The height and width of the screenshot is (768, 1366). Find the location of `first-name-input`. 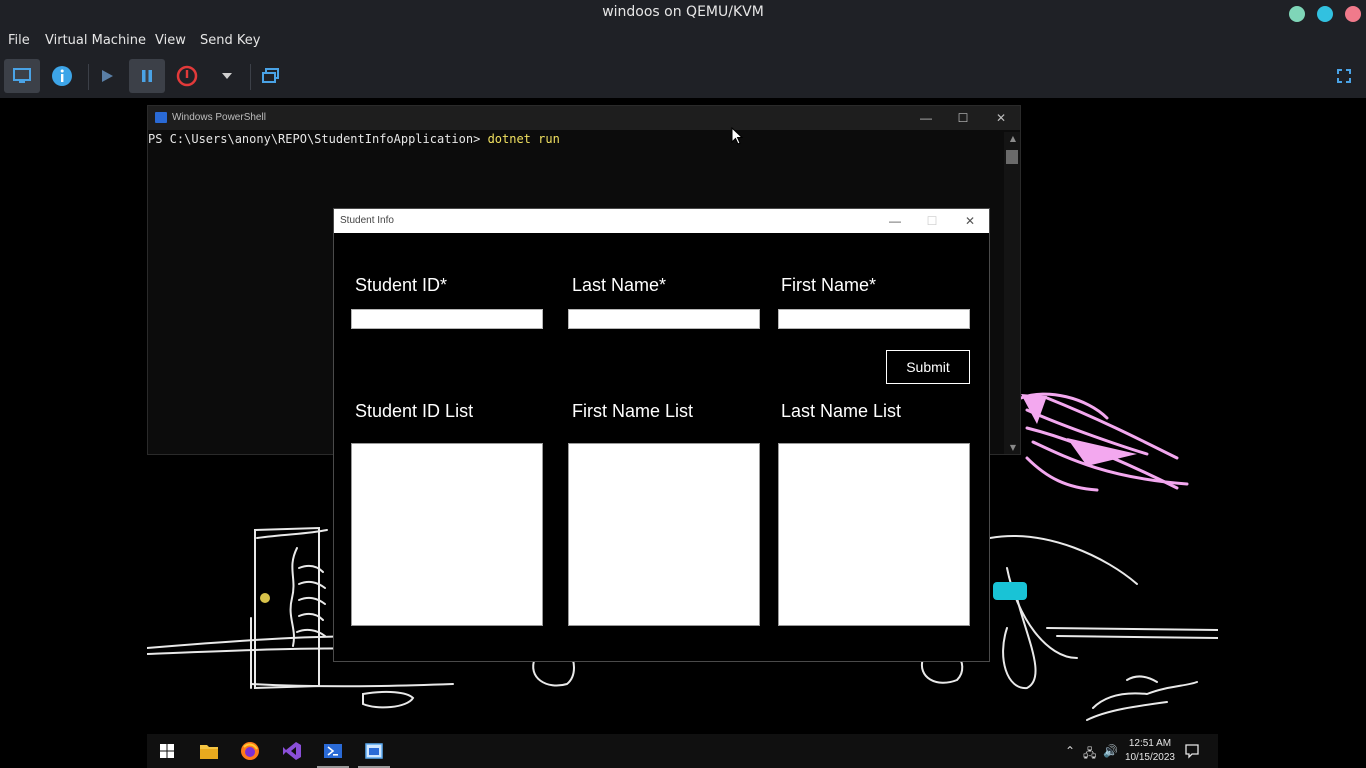

first-name-input is located at coordinates (874, 319).